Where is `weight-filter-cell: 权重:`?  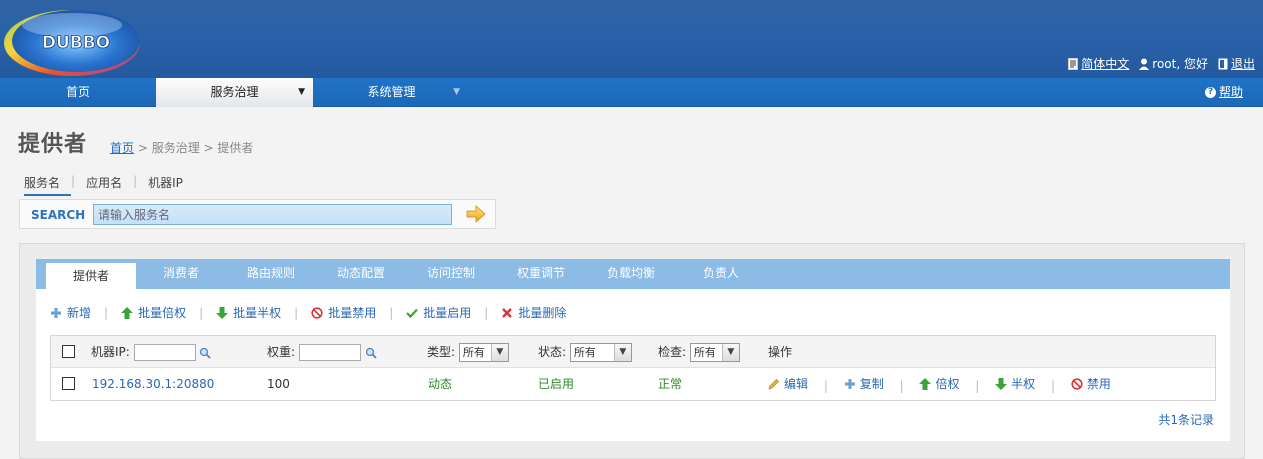 weight-filter-cell: 权重: is located at coordinates (322, 352).